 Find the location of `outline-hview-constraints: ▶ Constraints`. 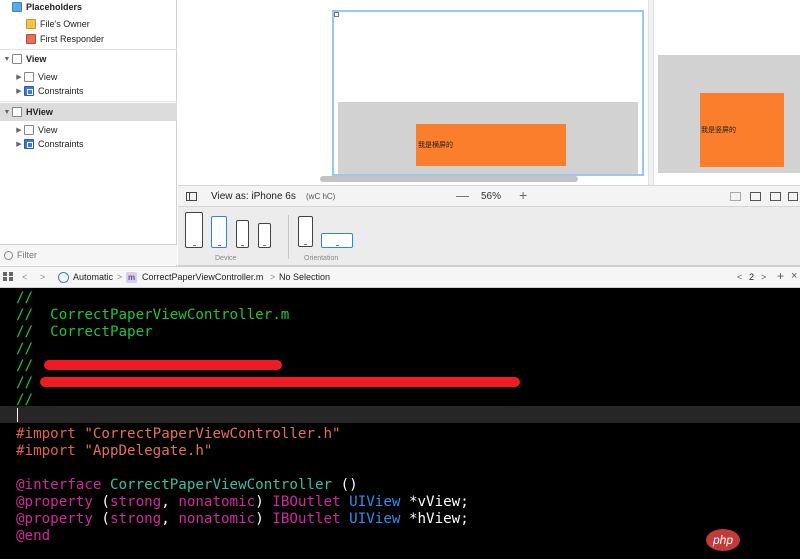

outline-hview-constraints: ▶ Constraints is located at coordinates (49, 144).